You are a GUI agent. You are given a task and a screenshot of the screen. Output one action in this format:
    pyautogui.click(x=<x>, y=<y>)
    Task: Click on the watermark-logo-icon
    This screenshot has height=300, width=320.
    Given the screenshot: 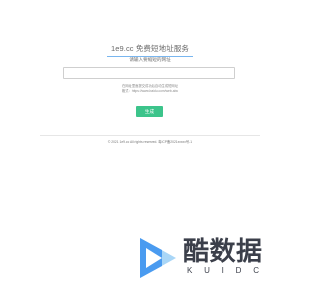 What is the action you would take?
    pyautogui.click(x=158, y=258)
    